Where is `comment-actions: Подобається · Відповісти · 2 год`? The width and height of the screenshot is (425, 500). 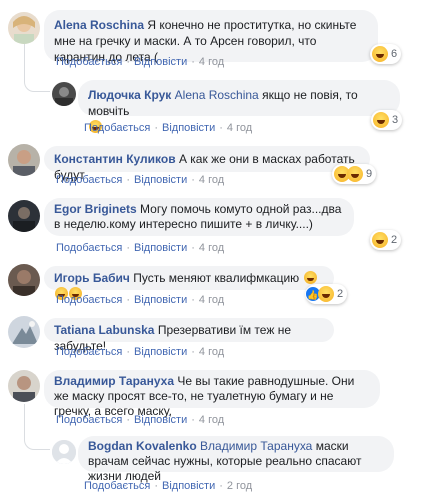 comment-actions: Подобається · Відповісти · 2 год is located at coordinates (168, 486).